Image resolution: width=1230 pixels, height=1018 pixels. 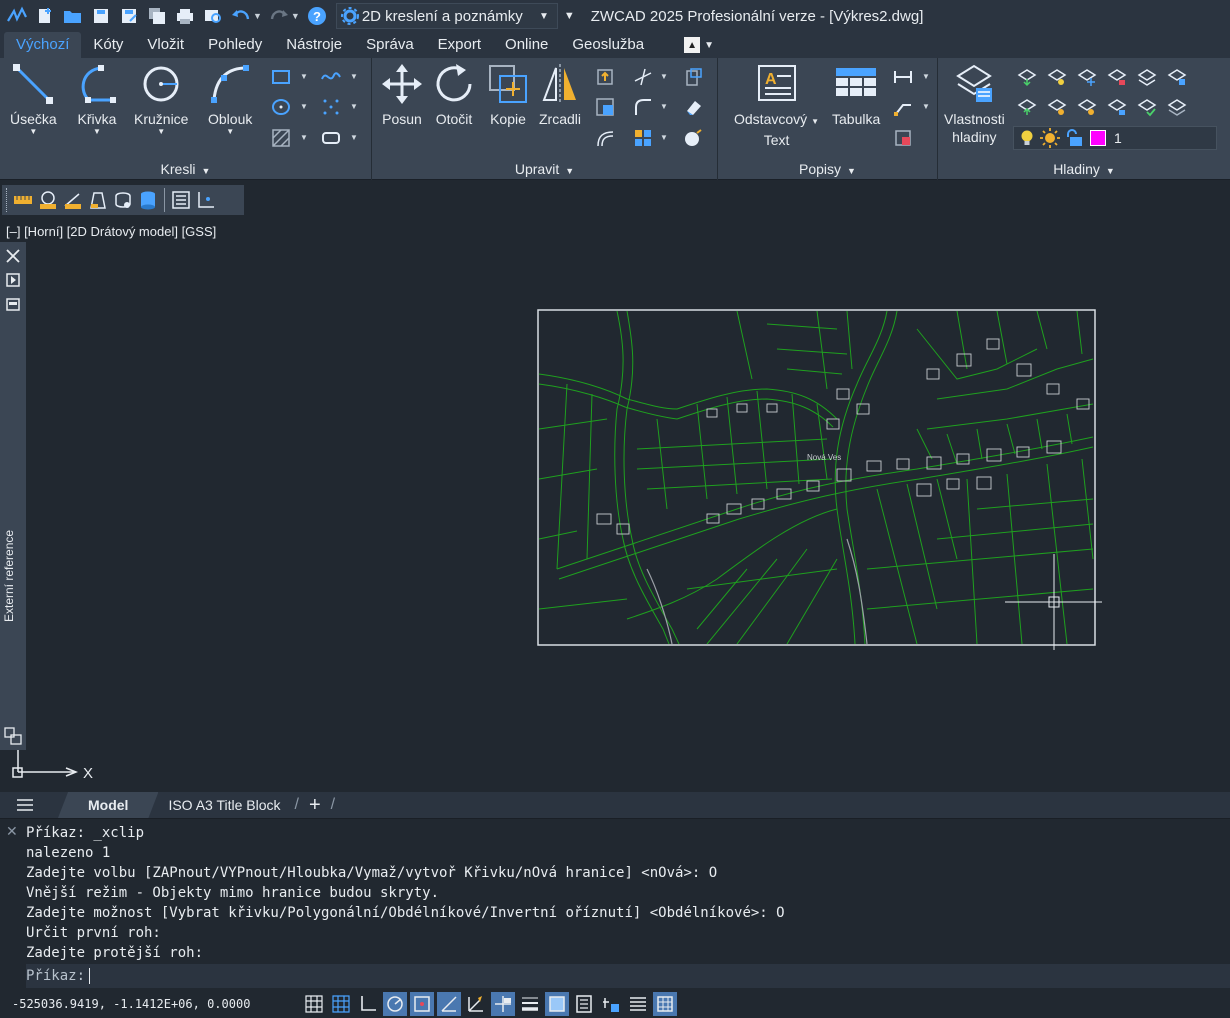 What do you see at coordinates (73, 16) in the screenshot?
I see `open-file-icon` at bounding box center [73, 16].